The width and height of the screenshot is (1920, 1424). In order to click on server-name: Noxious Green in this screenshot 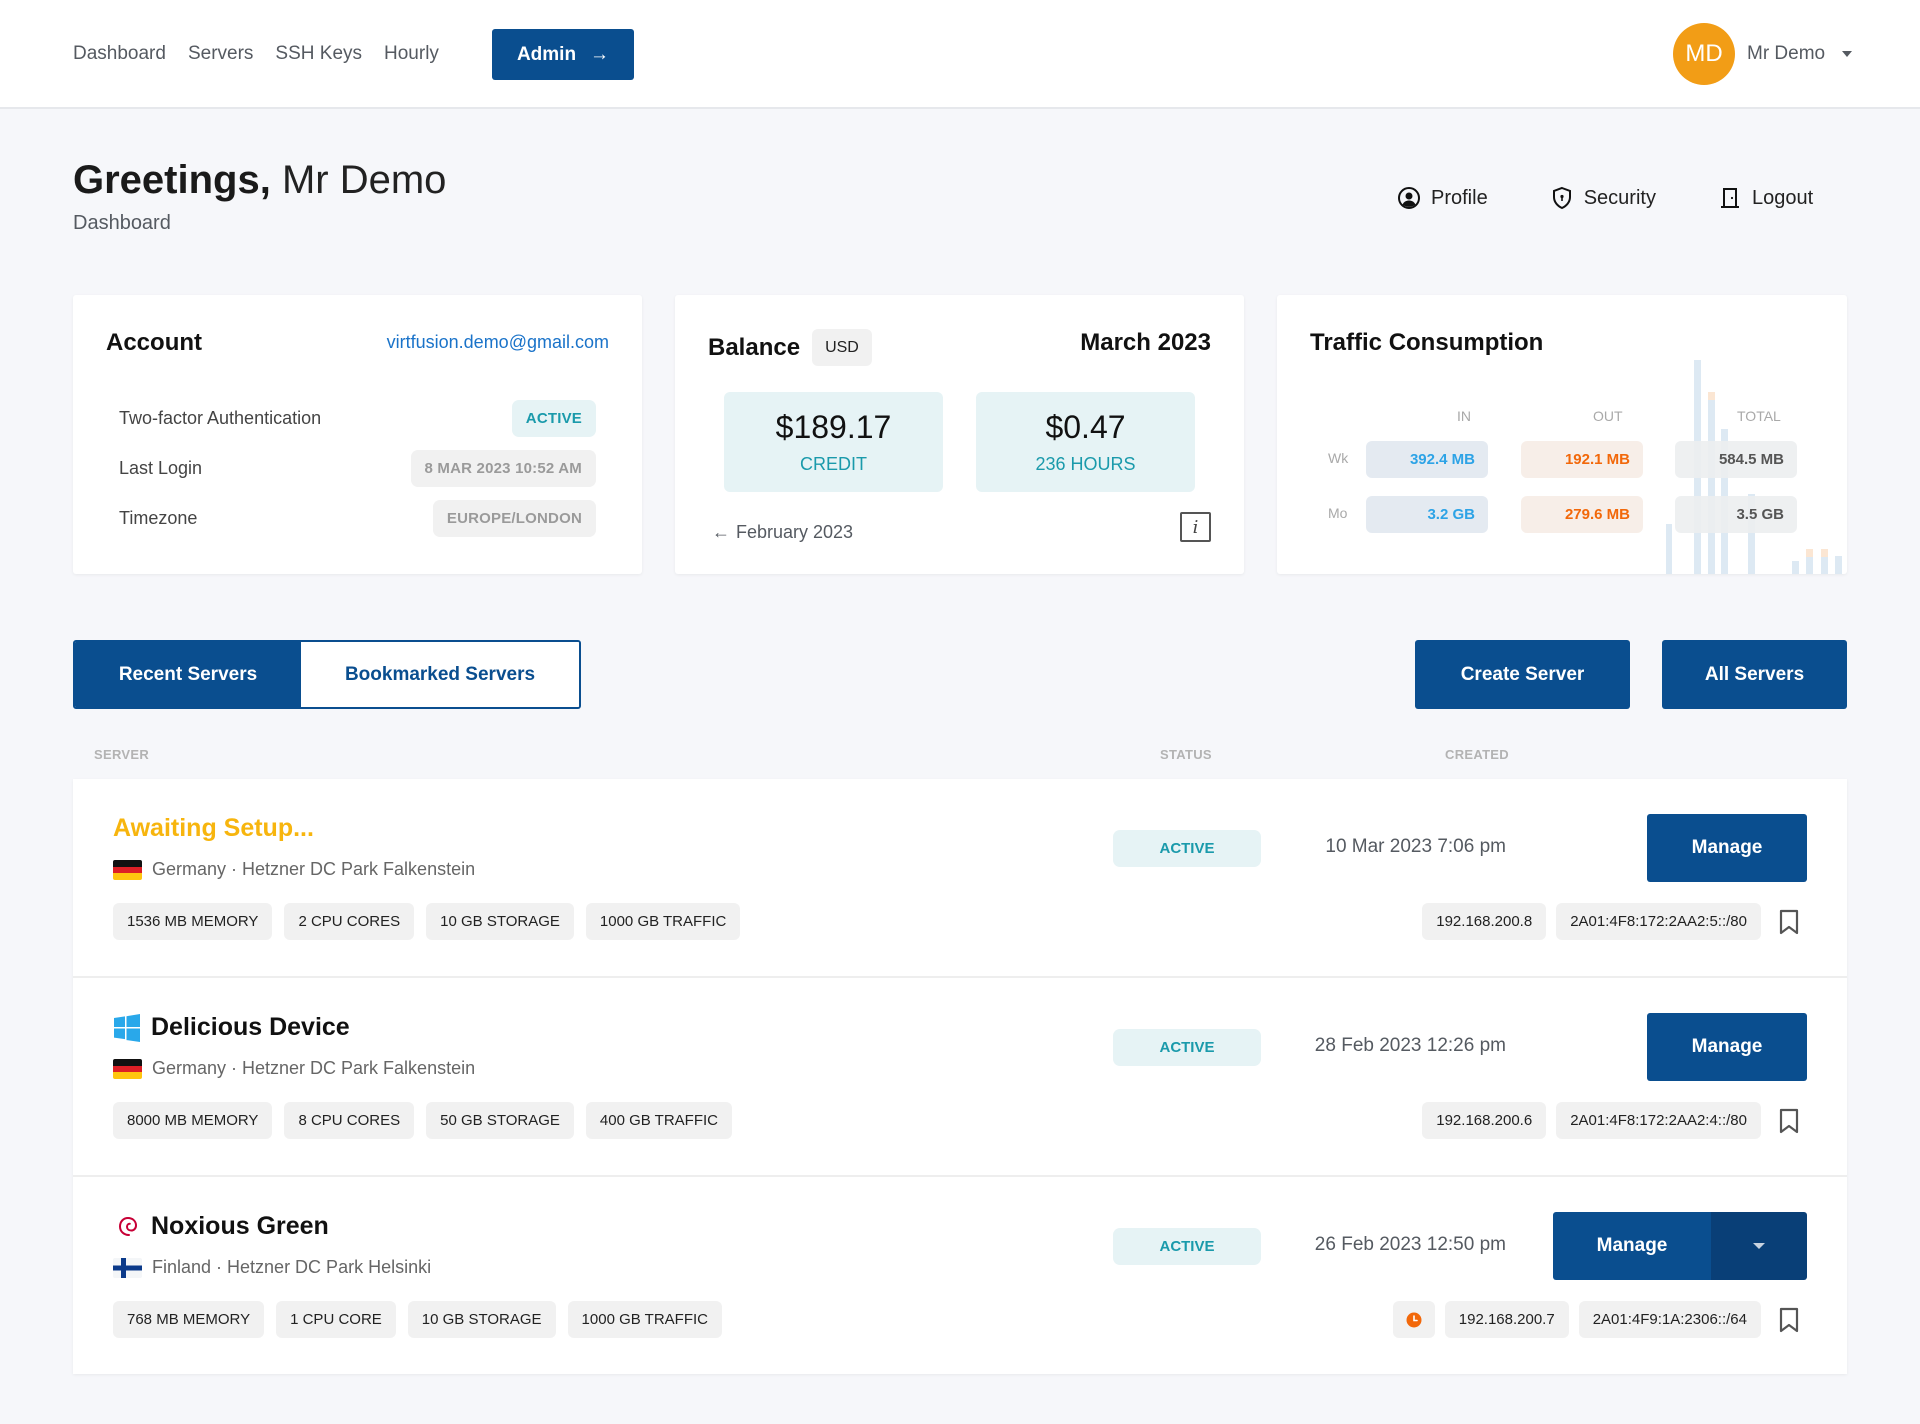, I will do `click(221, 1226)`.